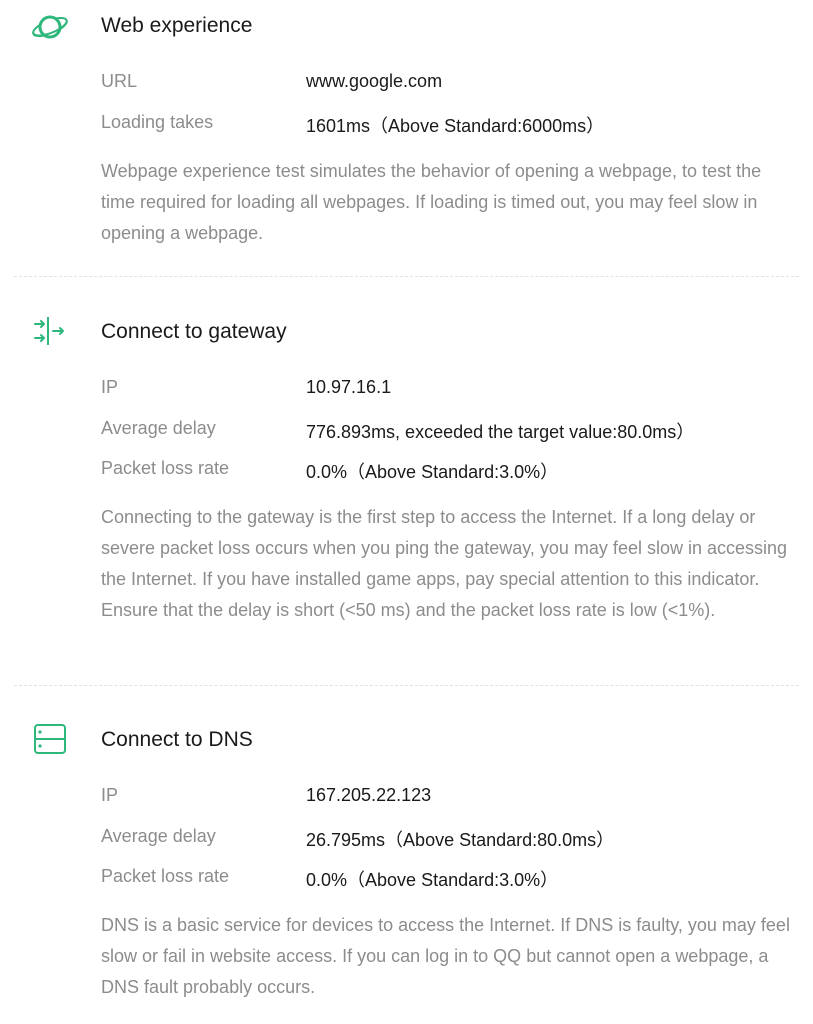 This screenshot has height=1024, width=813. What do you see at coordinates (455, 126) in the screenshot?
I see `loading-takes-value: 1601ms（Above Standard:6000ms）` at bounding box center [455, 126].